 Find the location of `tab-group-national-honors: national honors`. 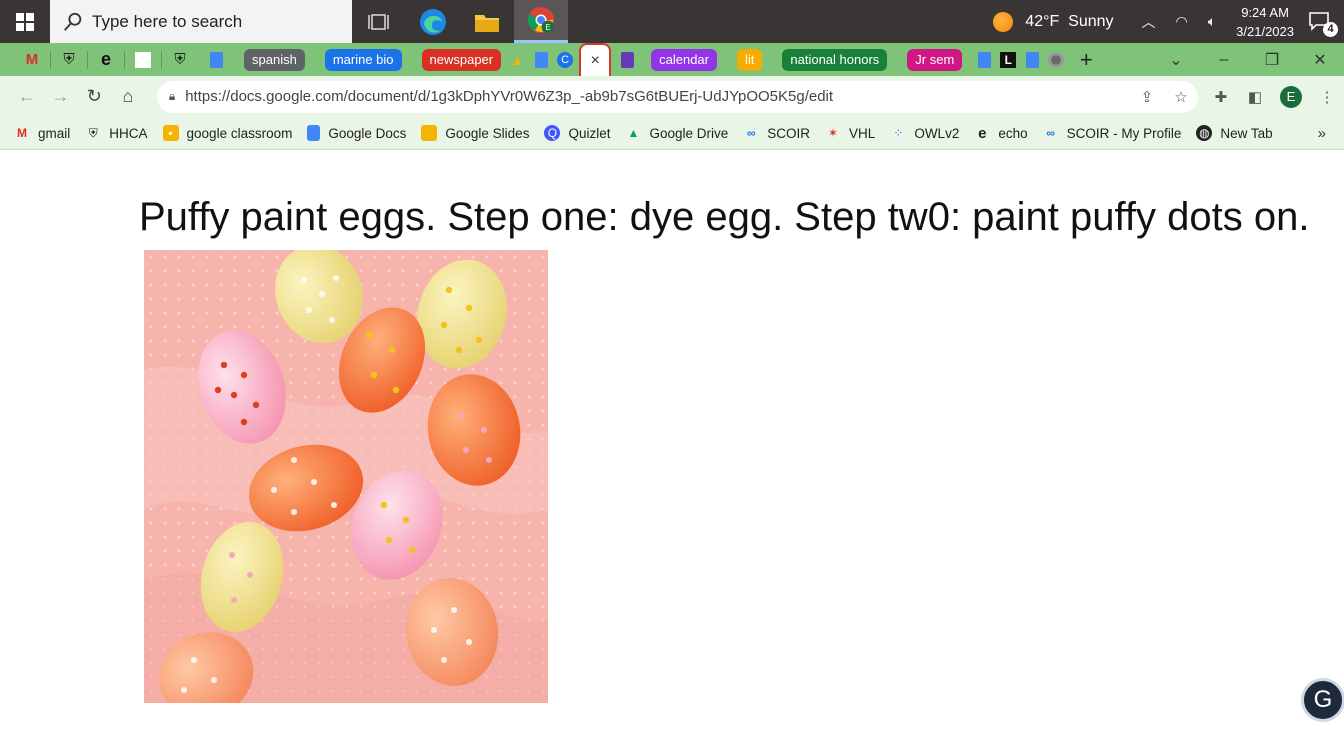

tab-group-national-honors: national honors is located at coordinates (835, 59).